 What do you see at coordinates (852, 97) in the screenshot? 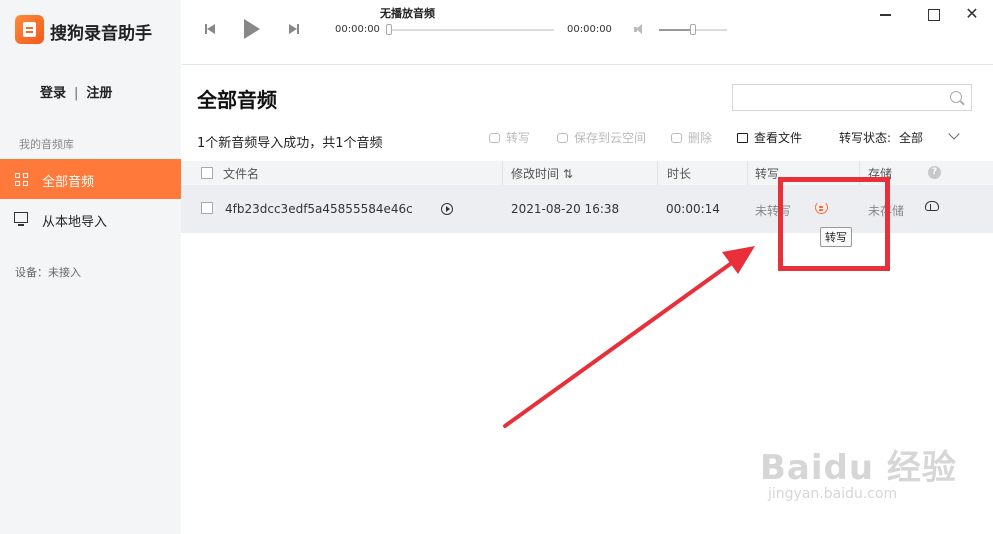
I see `search-input` at bounding box center [852, 97].